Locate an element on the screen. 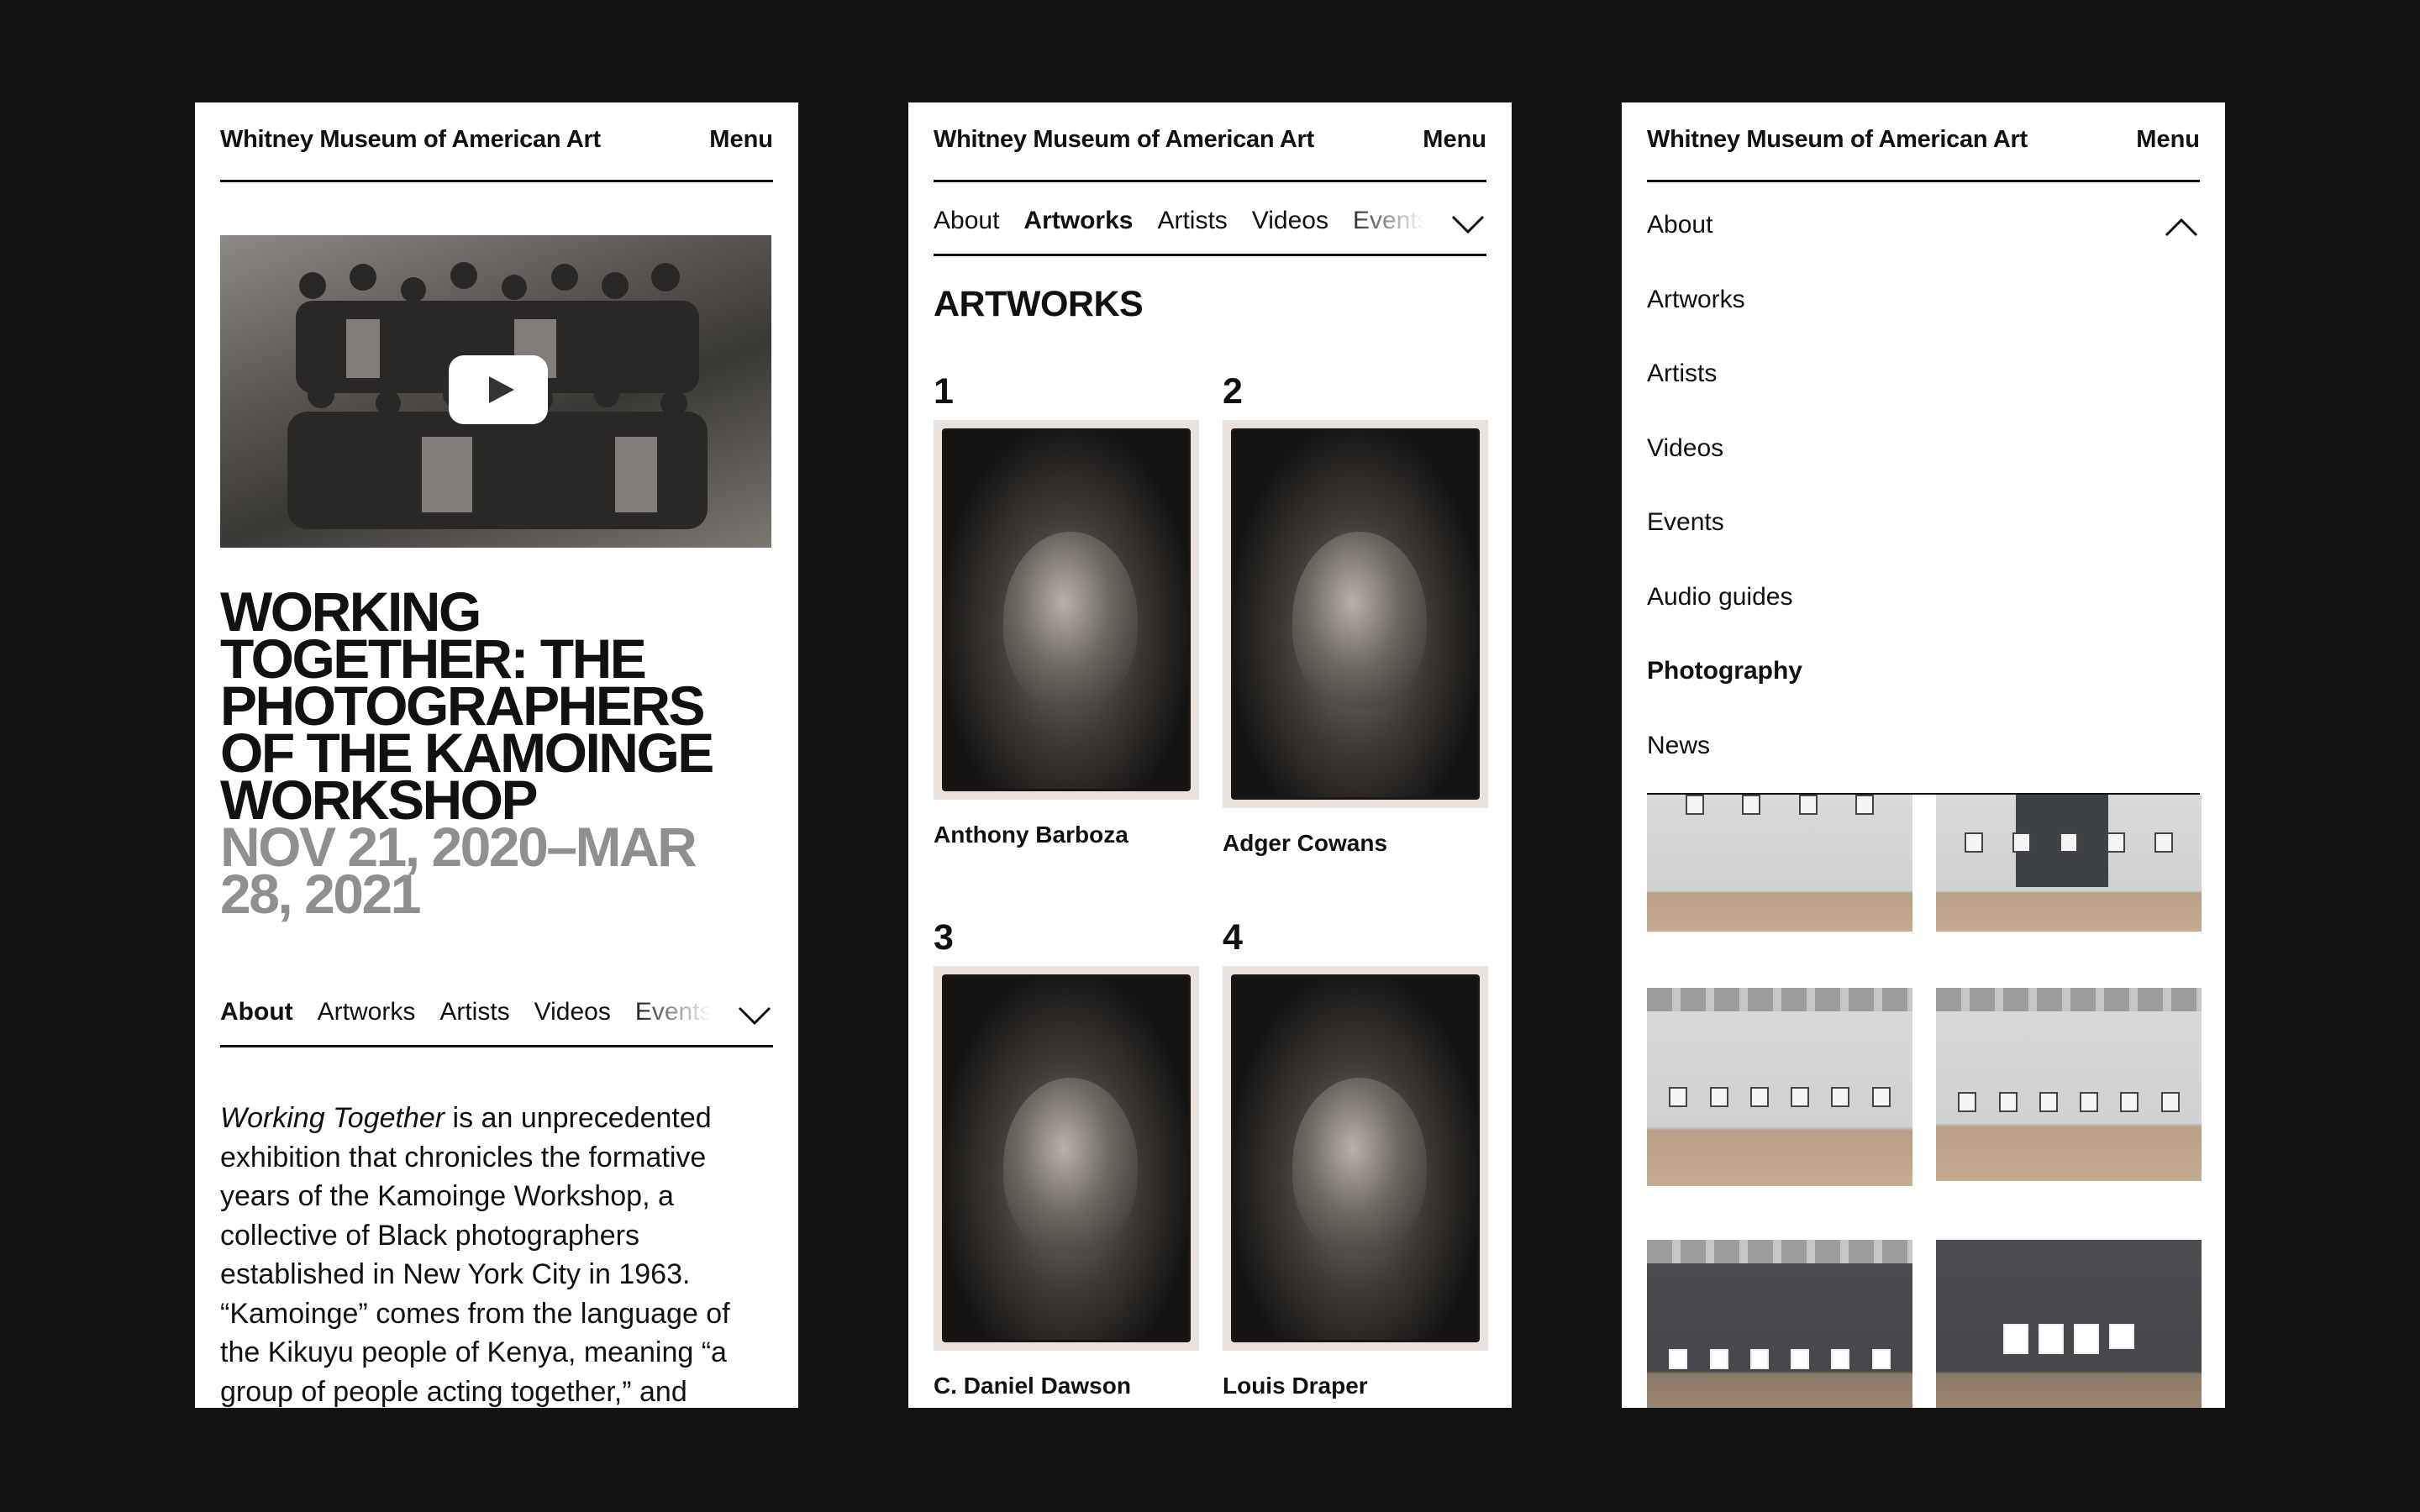 This screenshot has width=2420, height=1512. artwork-number: 1 is located at coordinates (944, 391).